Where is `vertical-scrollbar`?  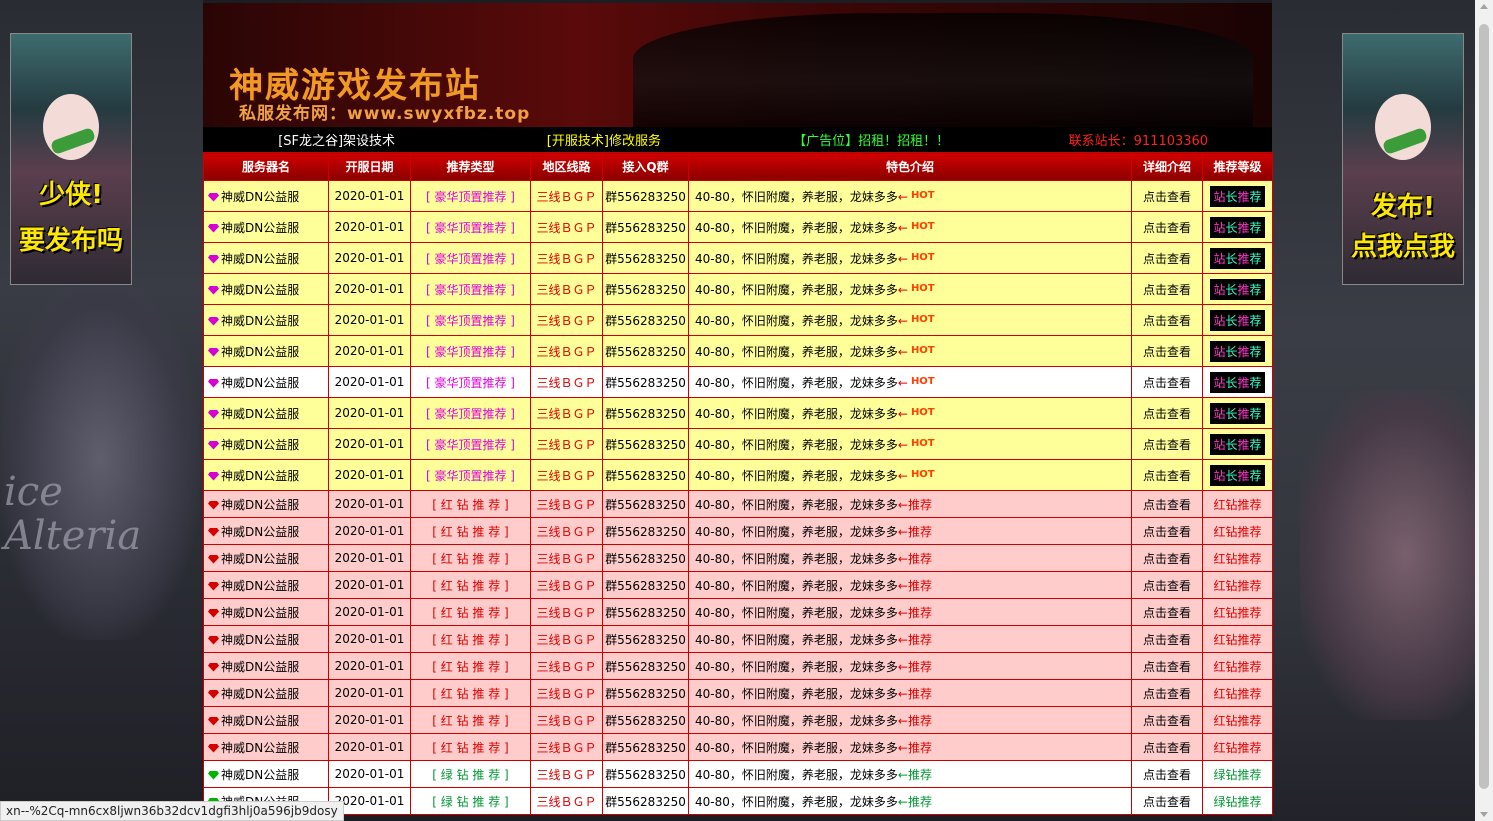
vertical-scrollbar is located at coordinates (1484, 410).